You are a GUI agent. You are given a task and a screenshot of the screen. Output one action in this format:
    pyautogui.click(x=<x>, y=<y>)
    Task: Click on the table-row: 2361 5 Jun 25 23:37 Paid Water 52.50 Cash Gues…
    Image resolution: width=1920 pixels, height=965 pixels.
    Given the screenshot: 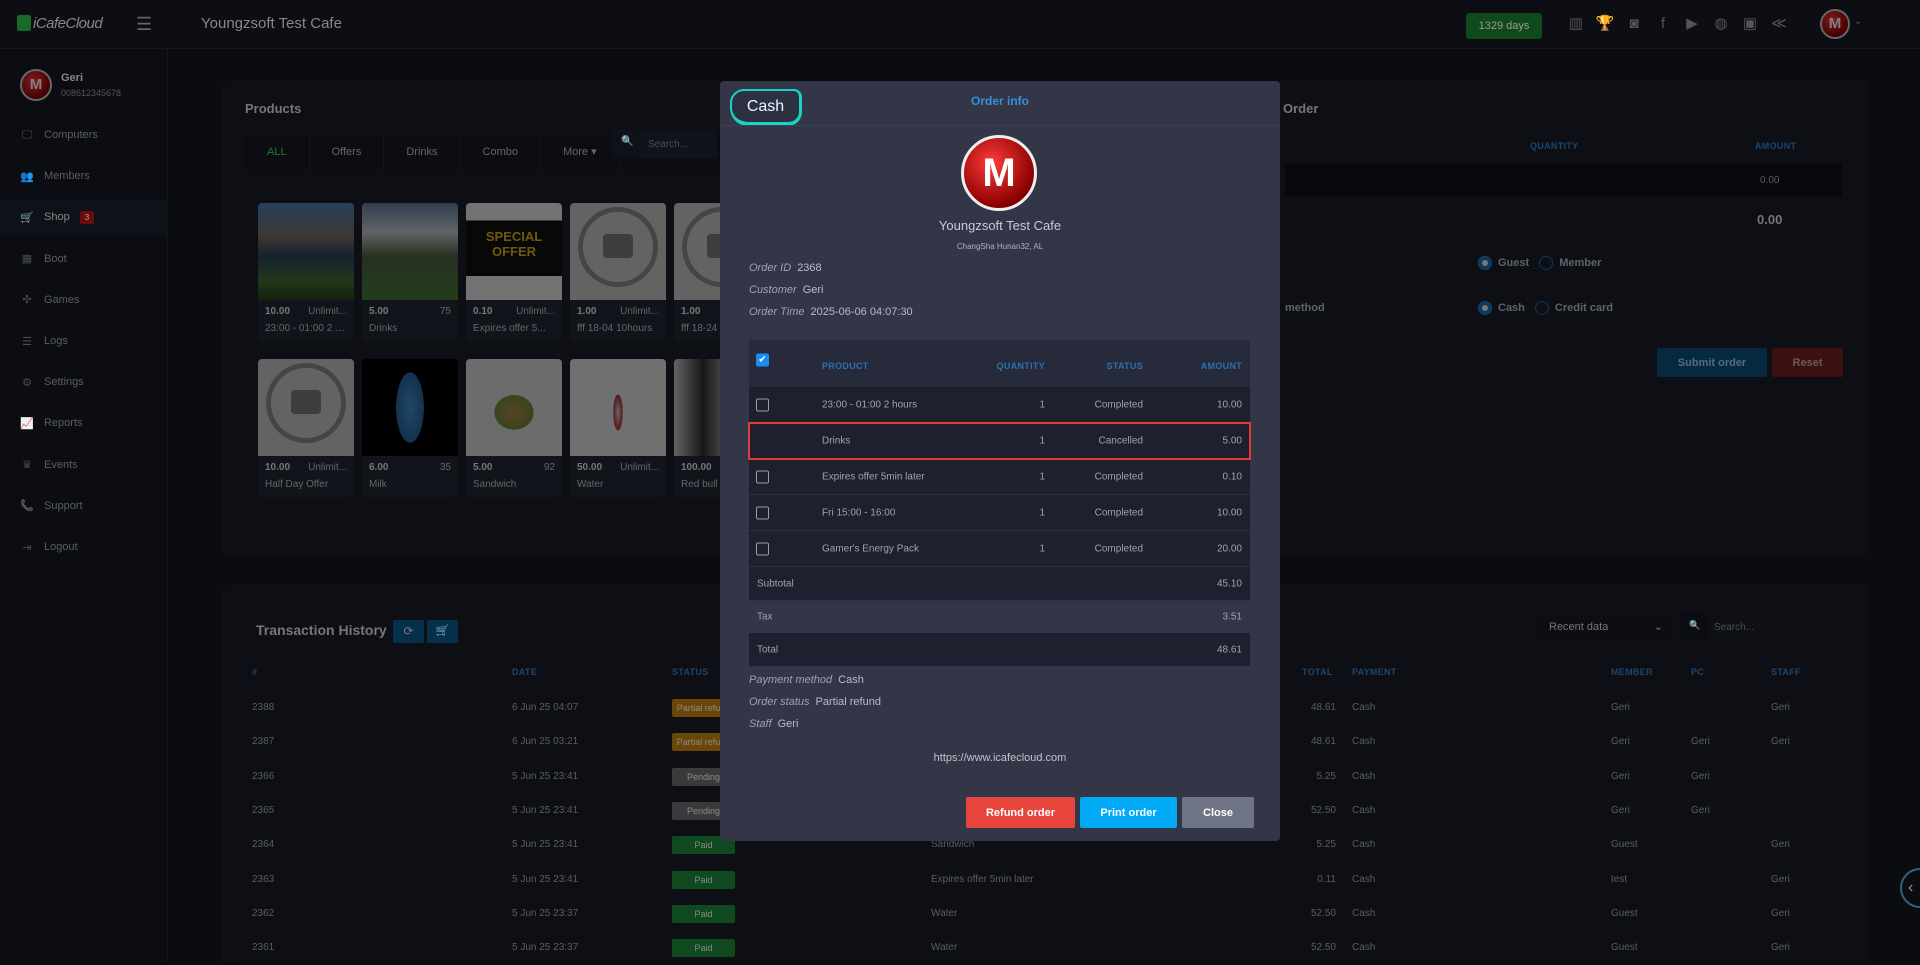 What is the action you would take?
    pyautogui.click(x=1050, y=948)
    